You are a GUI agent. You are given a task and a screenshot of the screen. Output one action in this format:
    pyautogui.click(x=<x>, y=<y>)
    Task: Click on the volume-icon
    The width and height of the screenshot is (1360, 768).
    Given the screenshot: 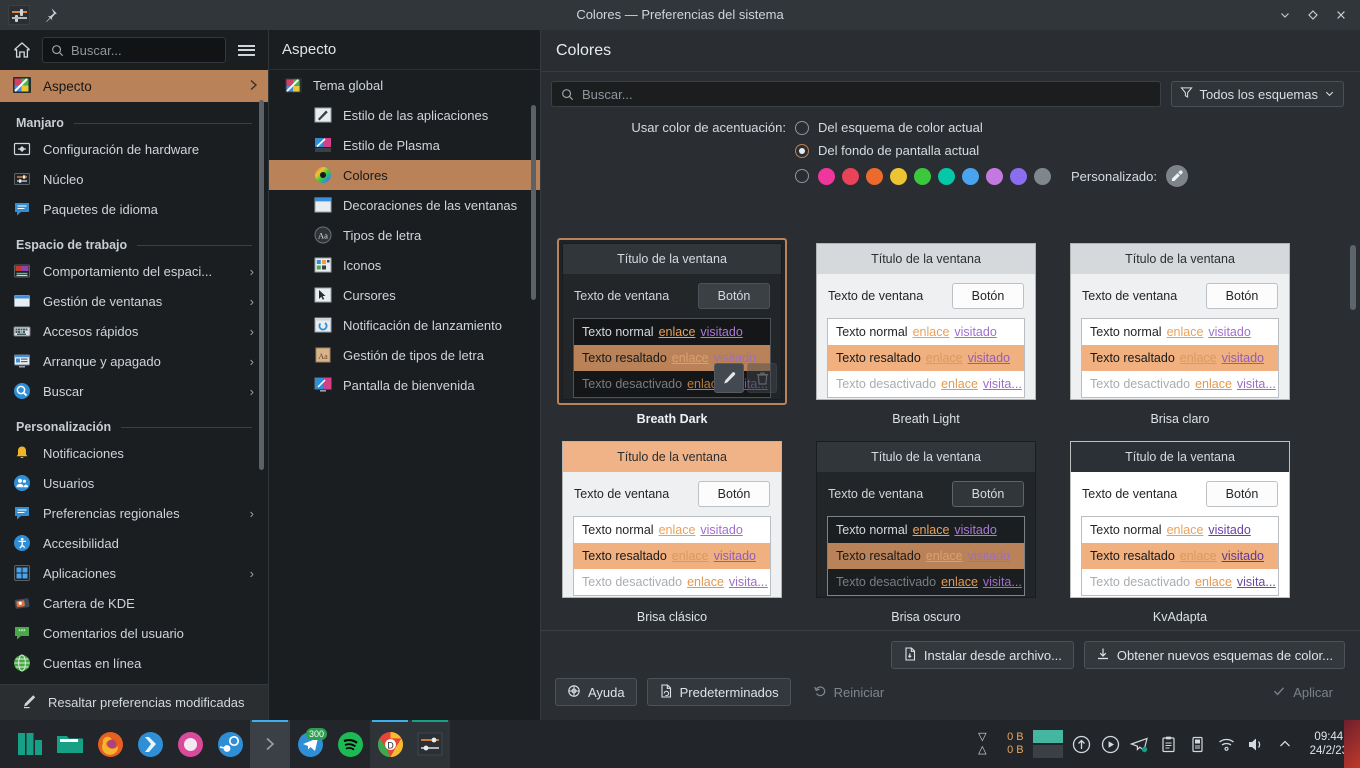 What is the action you would take?
    pyautogui.click(x=1256, y=744)
    